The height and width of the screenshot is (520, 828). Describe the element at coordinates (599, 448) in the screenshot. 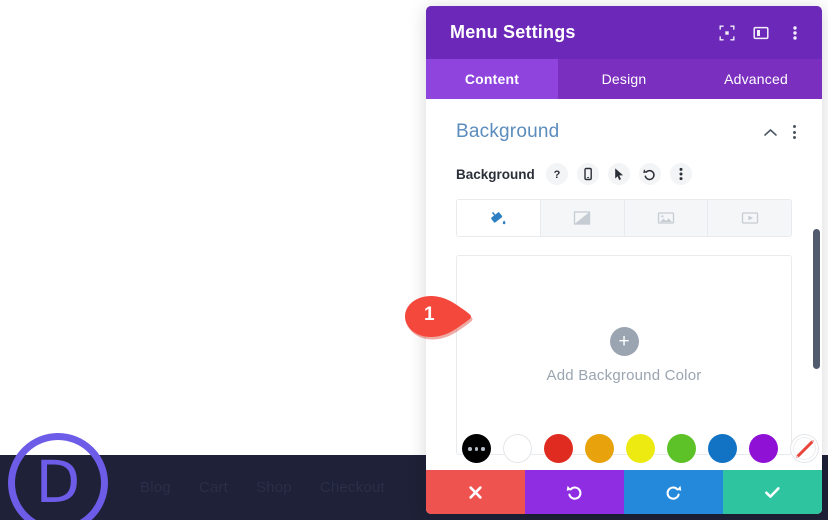

I see `swatch-orange` at that location.